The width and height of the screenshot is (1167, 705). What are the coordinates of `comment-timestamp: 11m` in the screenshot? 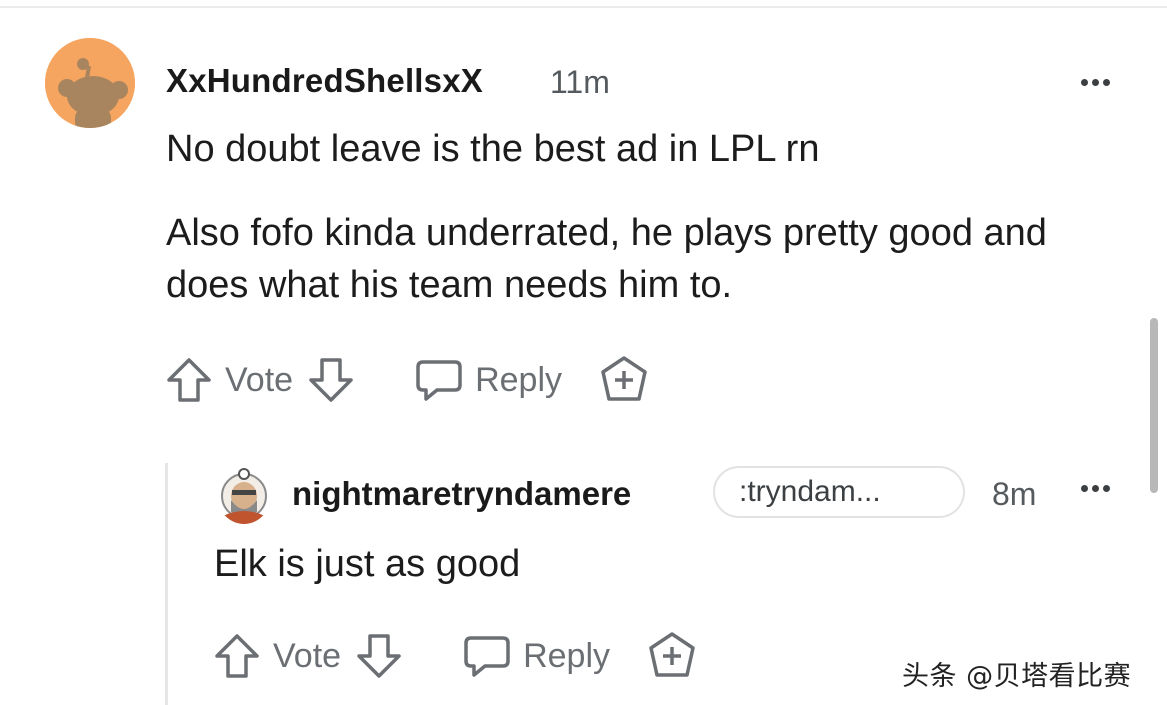 It's located at (580, 82).